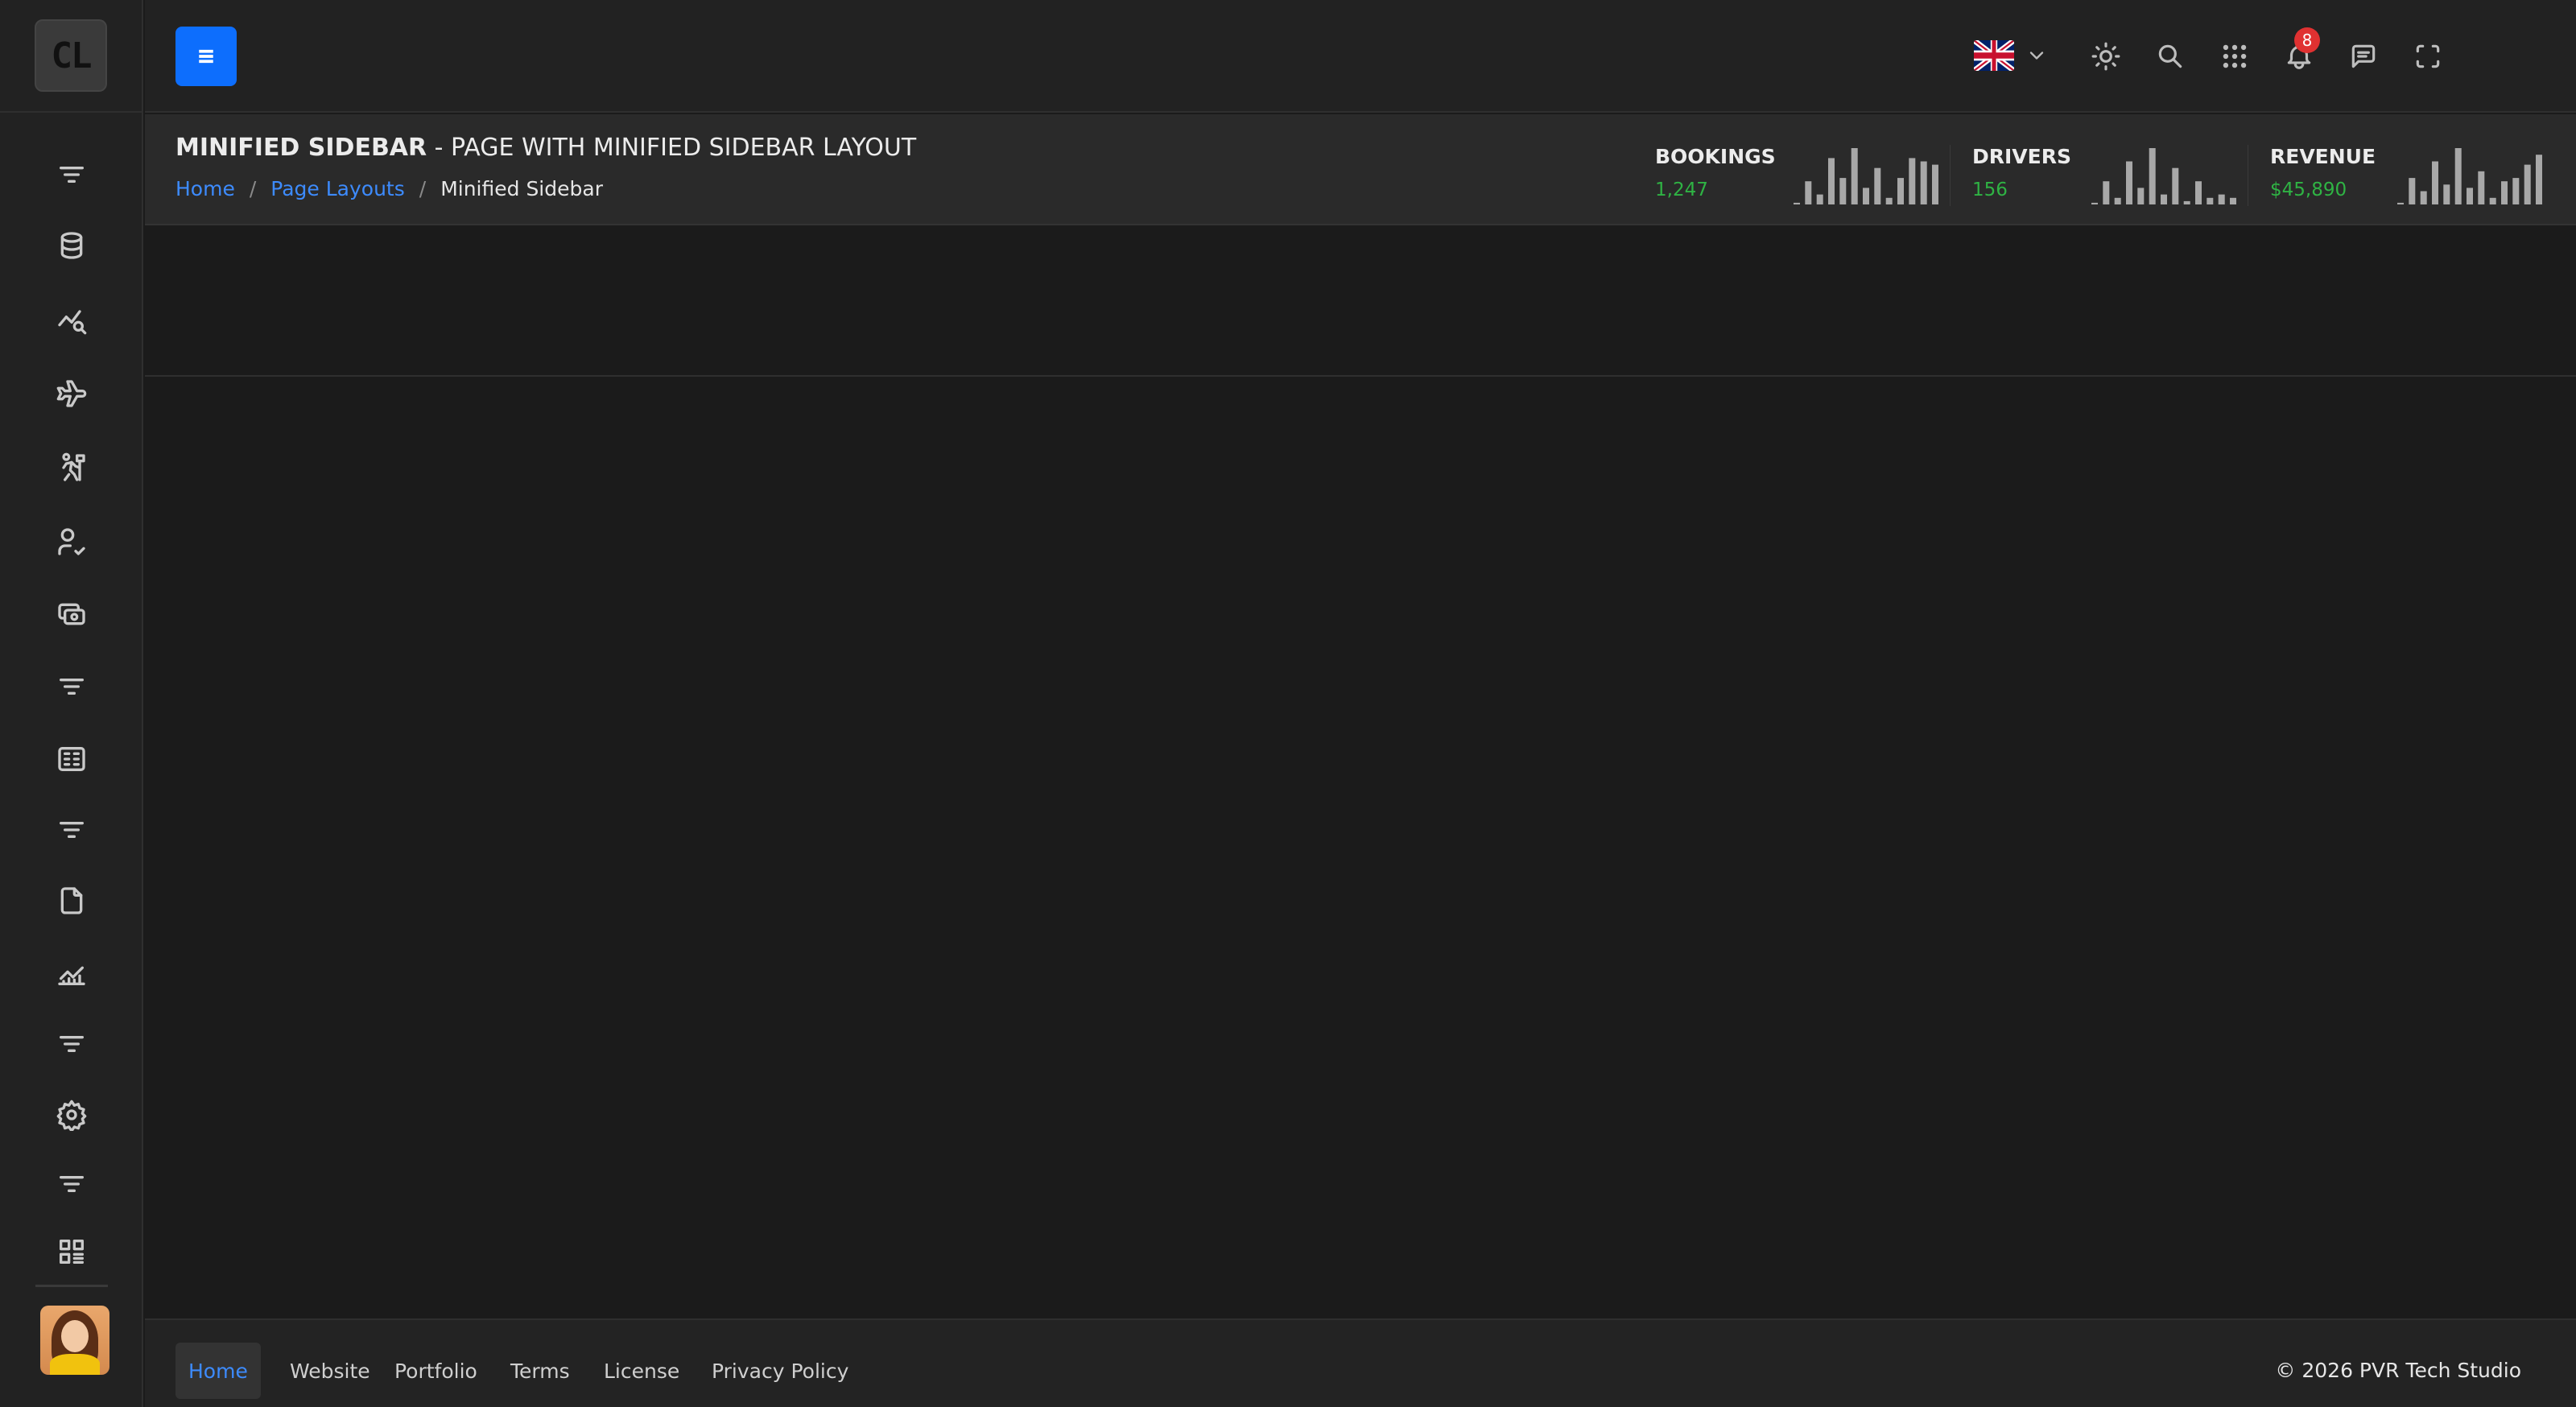  I want to click on brand-logo: CL, so click(71, 55).